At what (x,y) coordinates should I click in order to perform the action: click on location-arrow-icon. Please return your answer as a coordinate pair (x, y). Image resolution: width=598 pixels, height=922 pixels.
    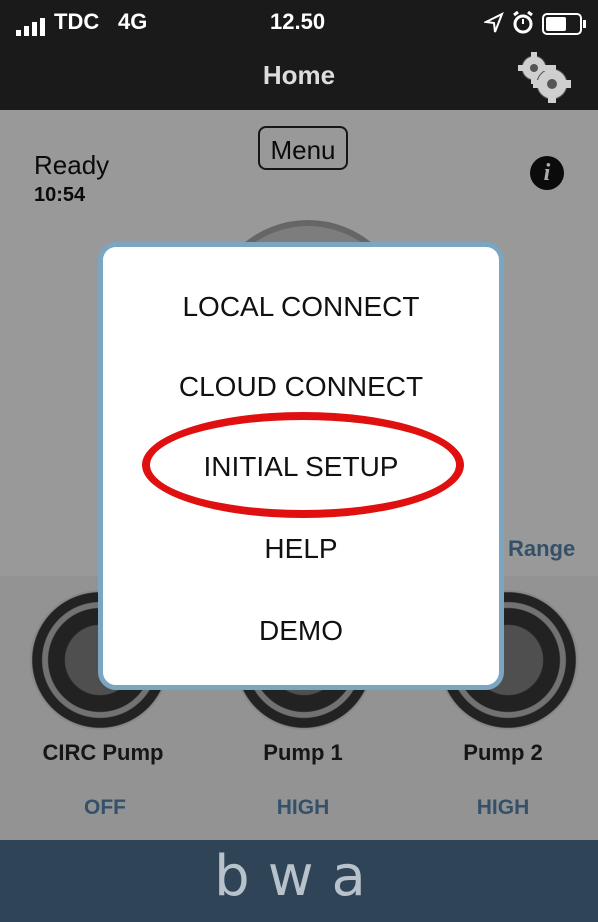
    Looking at the image, I should click on (494, 22).